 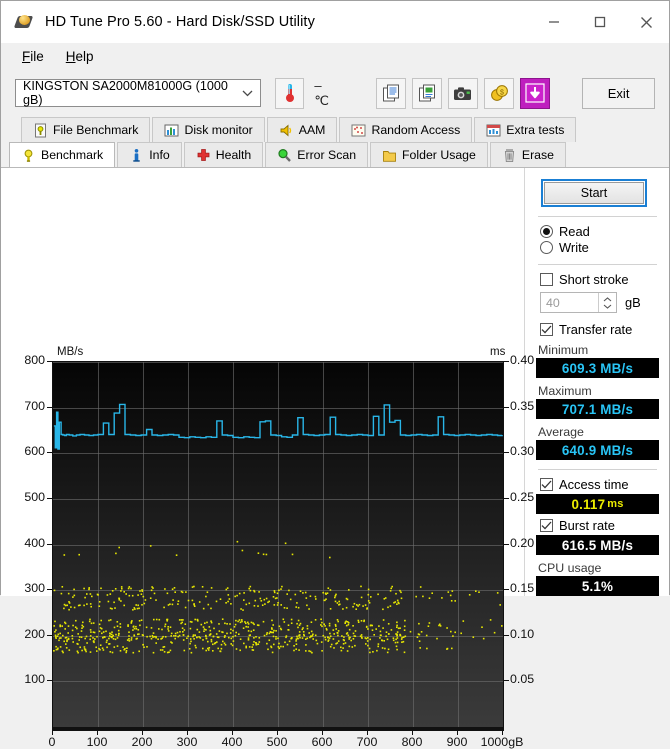 What do you see at coordinates (34, 405) in the screenshot?
I see `y-tick-label: 700` at bounding box center [34, 405].